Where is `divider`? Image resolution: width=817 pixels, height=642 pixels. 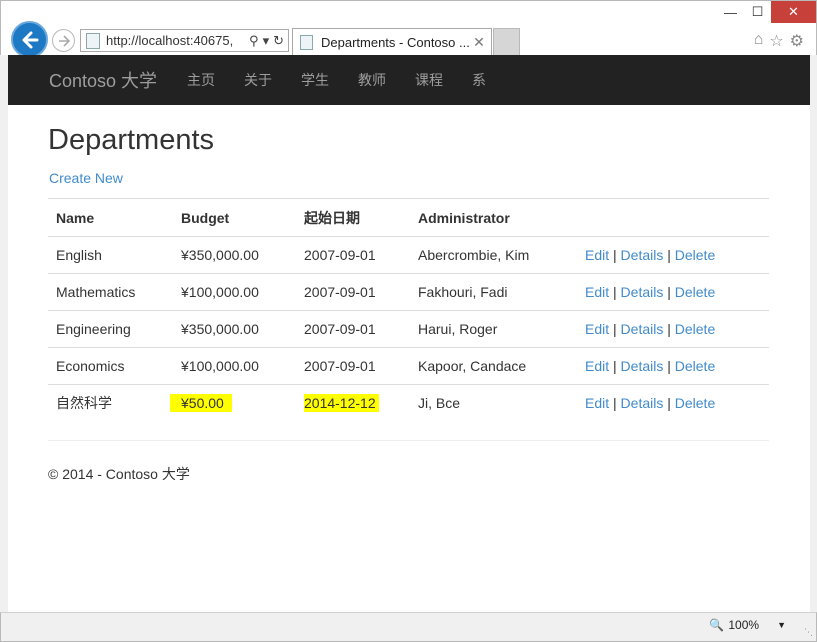 divider is located at coordinates (408, 440).